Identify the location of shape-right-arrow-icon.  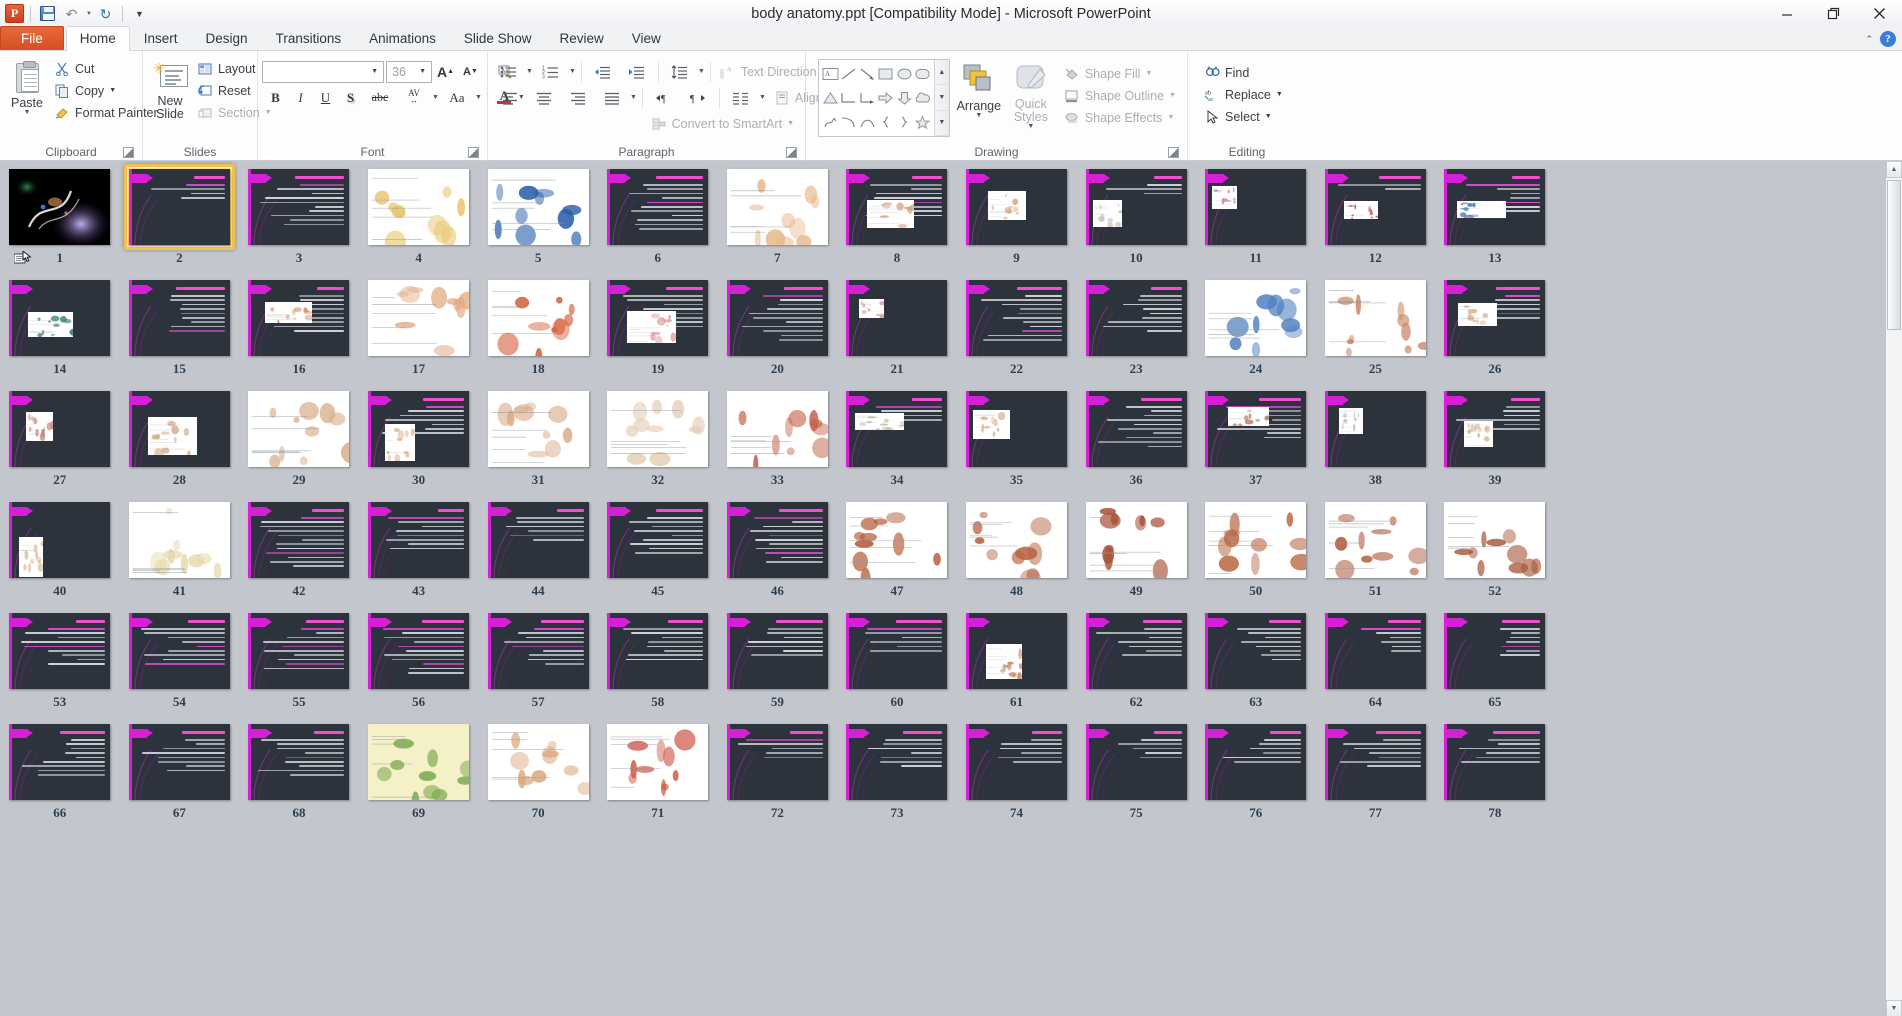
(885, 98).